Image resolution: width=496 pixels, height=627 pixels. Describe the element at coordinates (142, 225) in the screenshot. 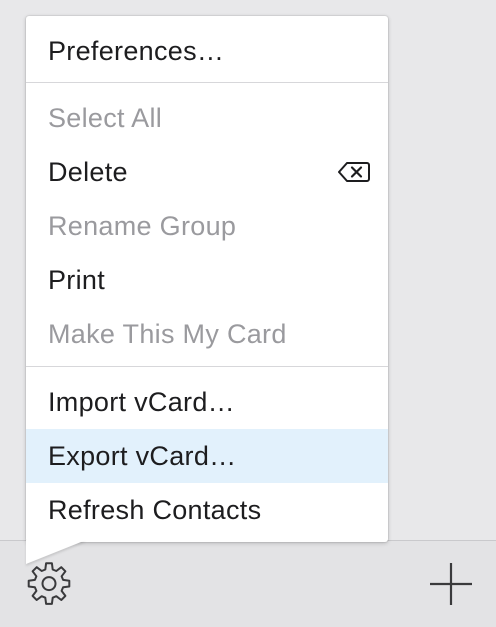

I see `menu-item-label: Rename Group` at that location.